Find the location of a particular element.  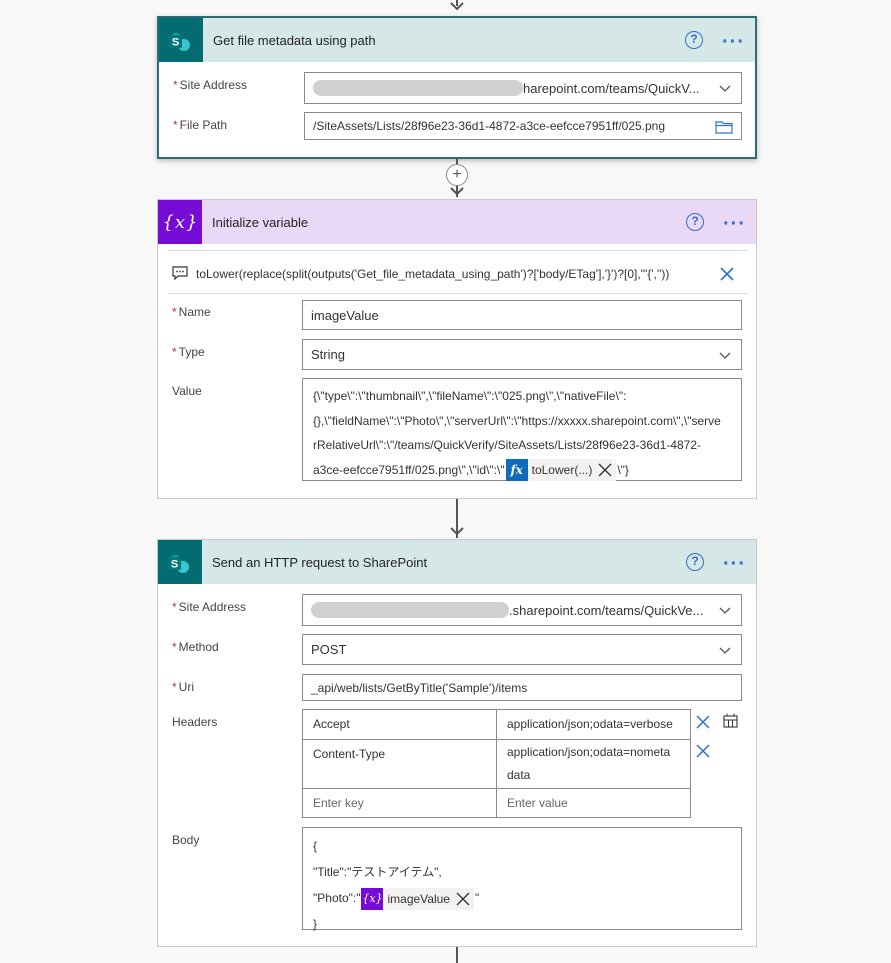

uri-label: * Uri is located at coordinates (183, 687).